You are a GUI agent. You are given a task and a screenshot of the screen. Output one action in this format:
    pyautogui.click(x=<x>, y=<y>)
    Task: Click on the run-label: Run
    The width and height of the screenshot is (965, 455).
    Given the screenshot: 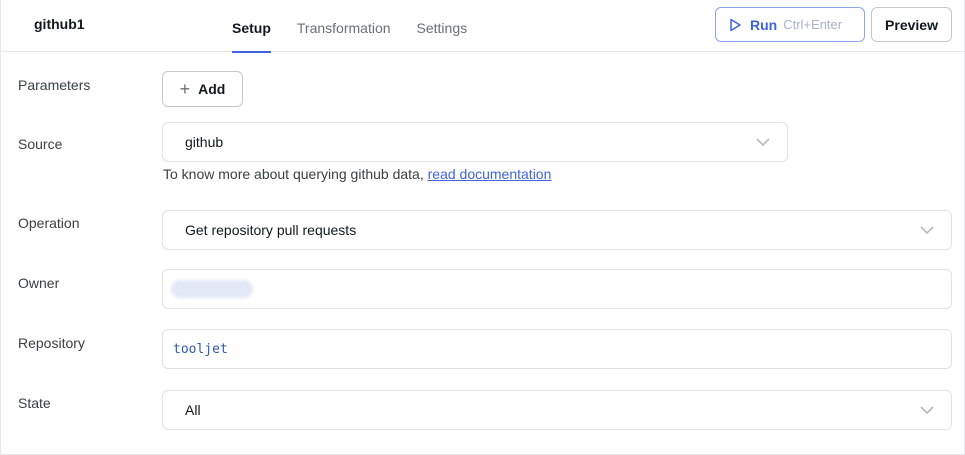 What is the action you would take?
    pyautogui.click(x=764, y=24)
    